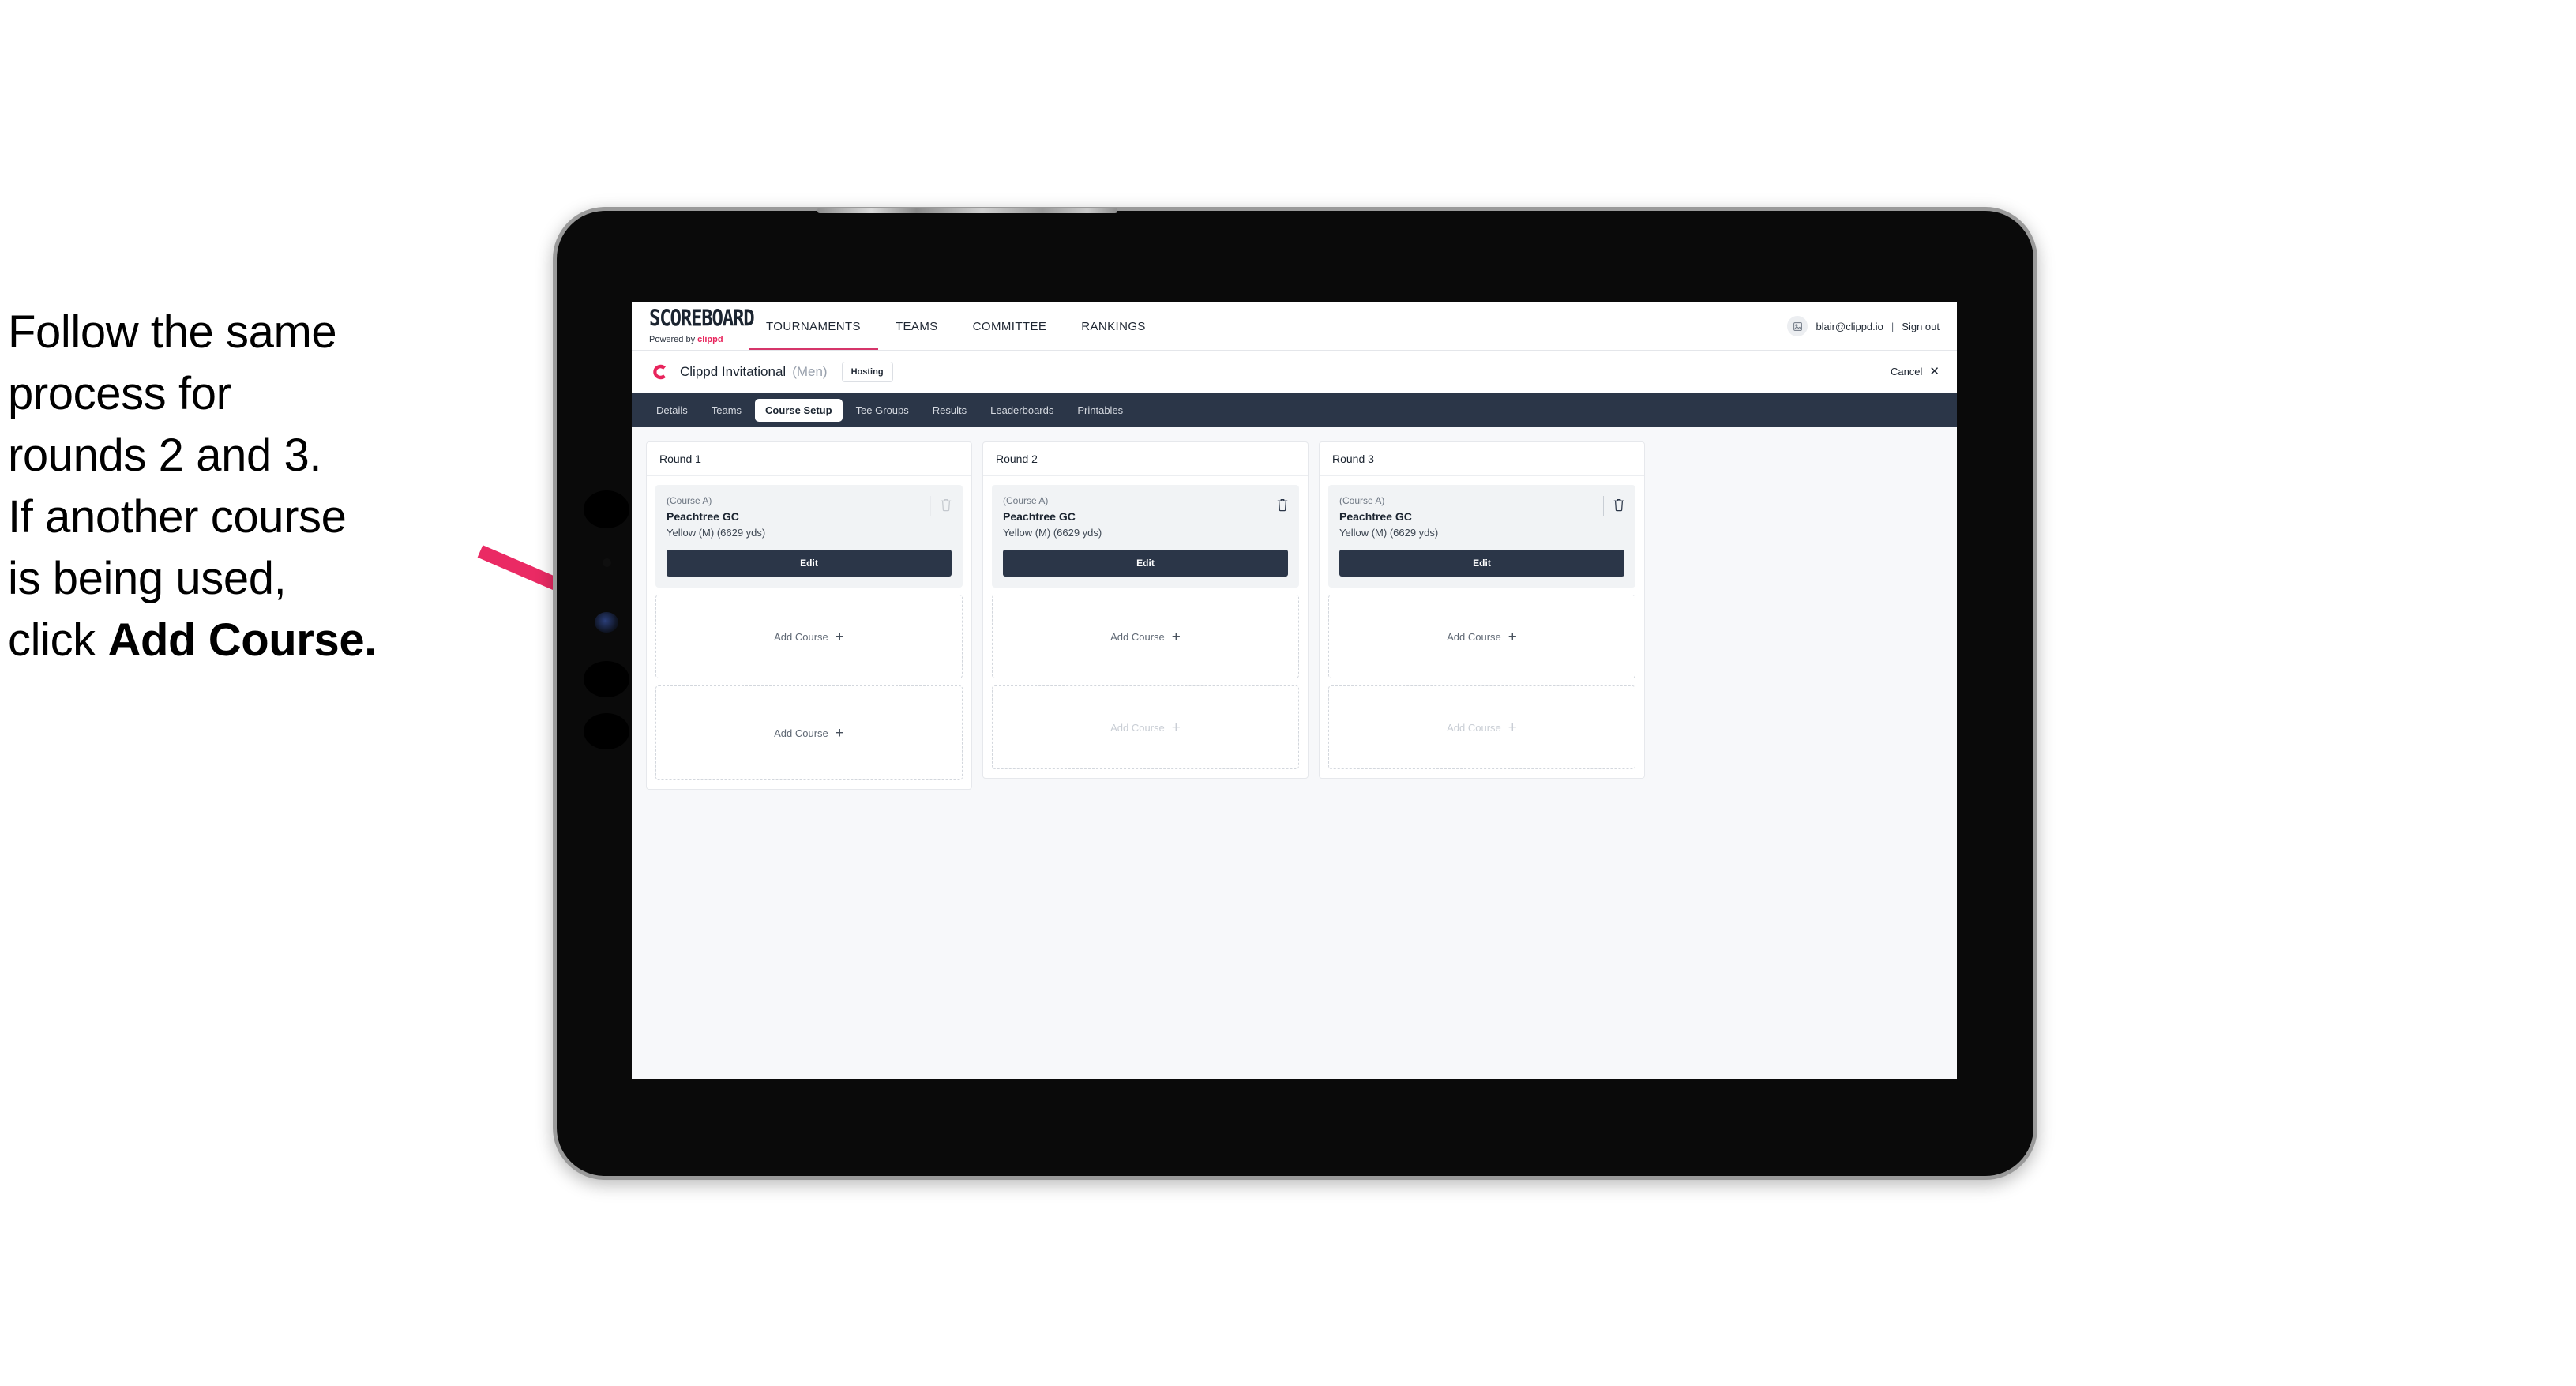 This screenshot has height=1386, width=2576. Describe the element at coordinates (1294, 350) in the screenshot. I see `topbar-divider` at that location.